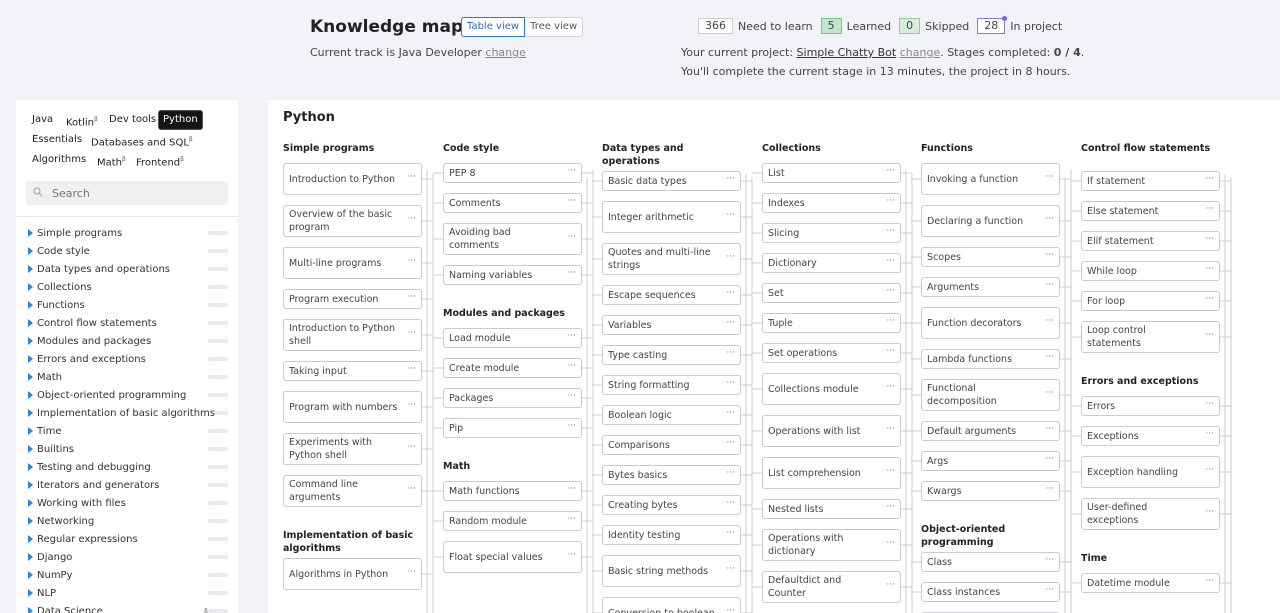 This screenshot has width=1280, height=613. I want to click on topic-card: Scopes ···, so click(990, 257).